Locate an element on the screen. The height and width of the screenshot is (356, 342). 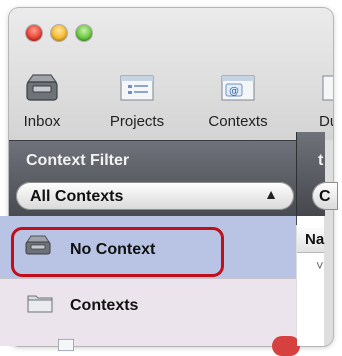
toolbar-projects-button: Projects is located at coordinates (137, 104).